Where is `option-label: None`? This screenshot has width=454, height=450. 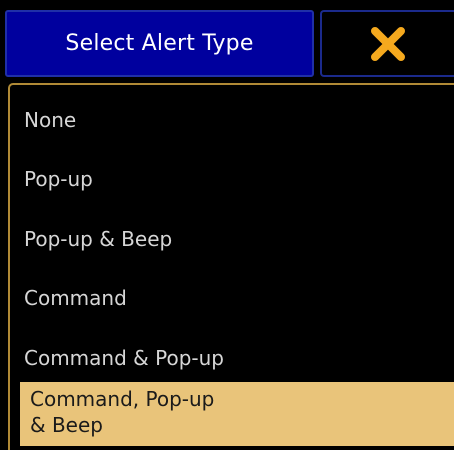 option-label: None is located at coordinates (50, 120).